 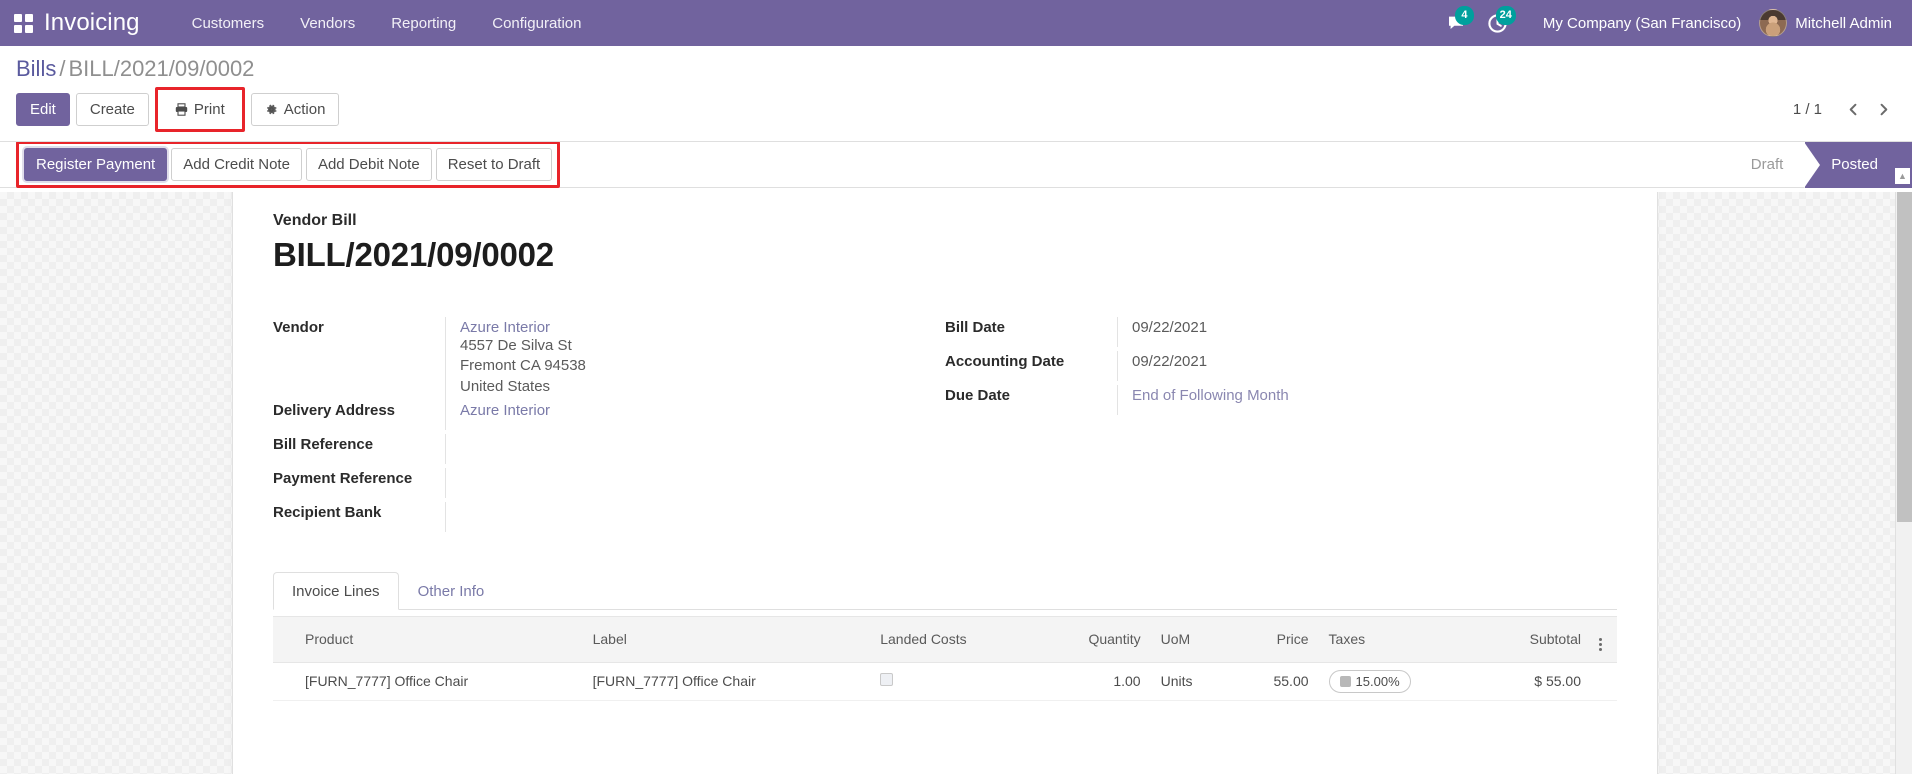 I want to click on header-landed-costs: Landed Costs, so click(x=954, y=639).